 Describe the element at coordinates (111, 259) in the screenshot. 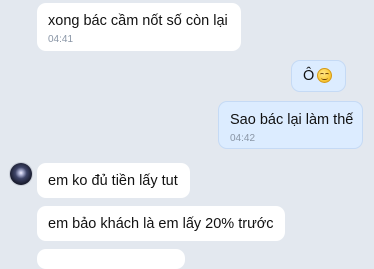

I see `message-bubble-incoming` at that location.